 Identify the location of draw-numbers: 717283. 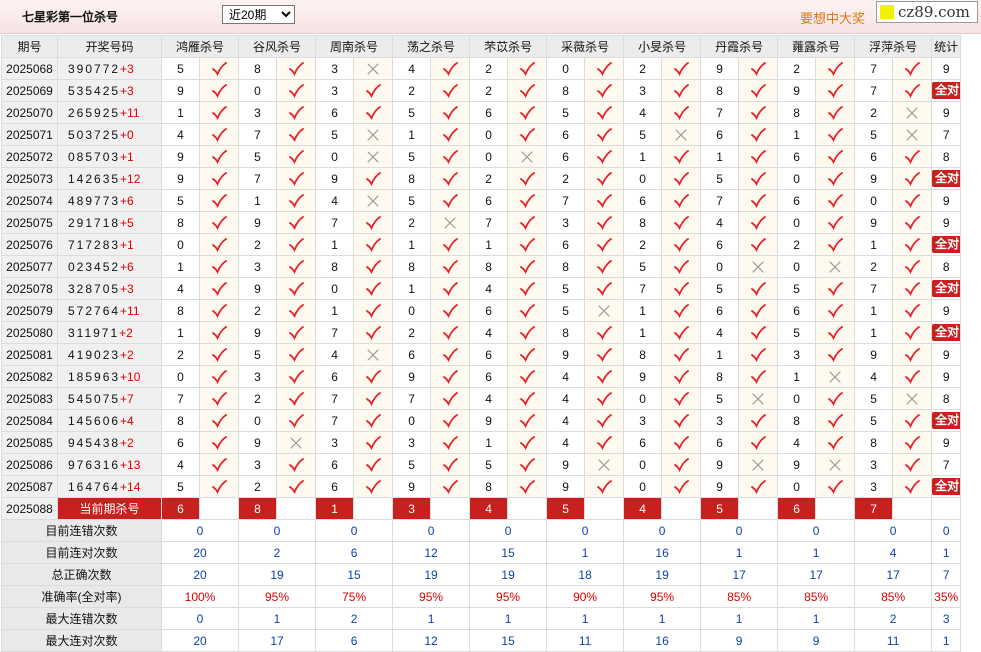
(94, 244).